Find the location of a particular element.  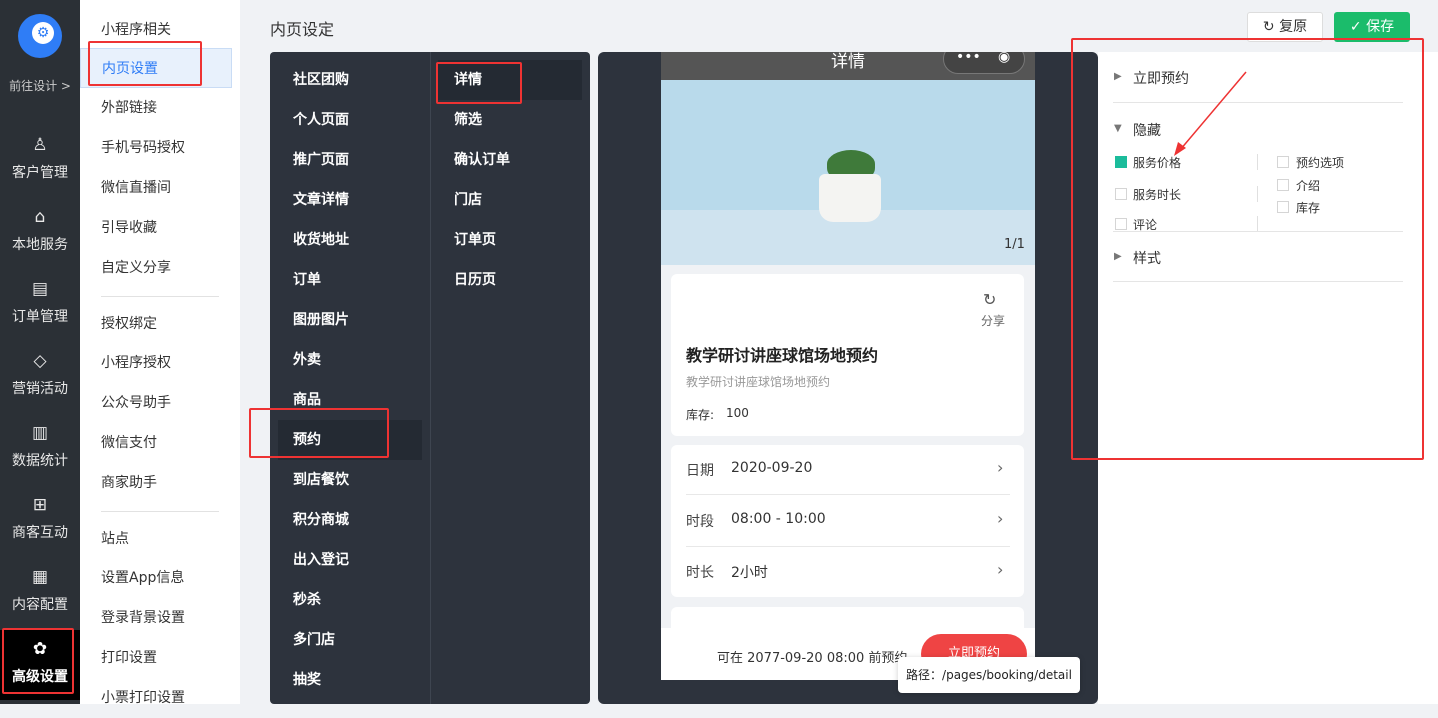

grid-icon: ⊞ is located at coordinates (40, 505).